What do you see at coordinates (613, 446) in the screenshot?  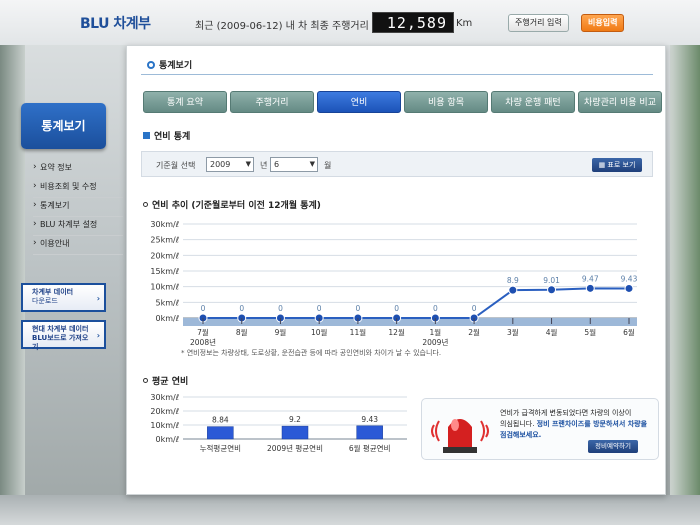 I see `maintenance-booking-button: 정비예약하기` at bounding box center [613, 446].